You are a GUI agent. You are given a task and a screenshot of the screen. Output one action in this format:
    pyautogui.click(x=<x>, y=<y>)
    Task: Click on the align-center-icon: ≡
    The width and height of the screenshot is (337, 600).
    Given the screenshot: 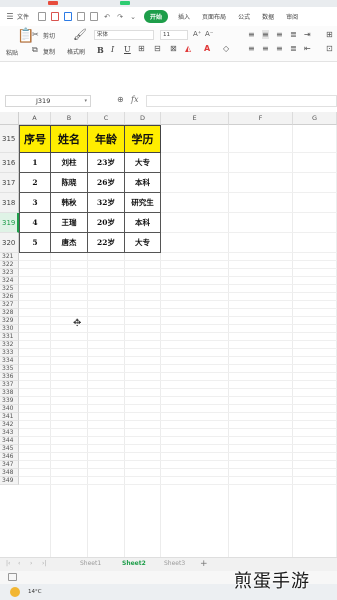 What is the action you would take?
    pyautogui.click(x=265, y=48)
    